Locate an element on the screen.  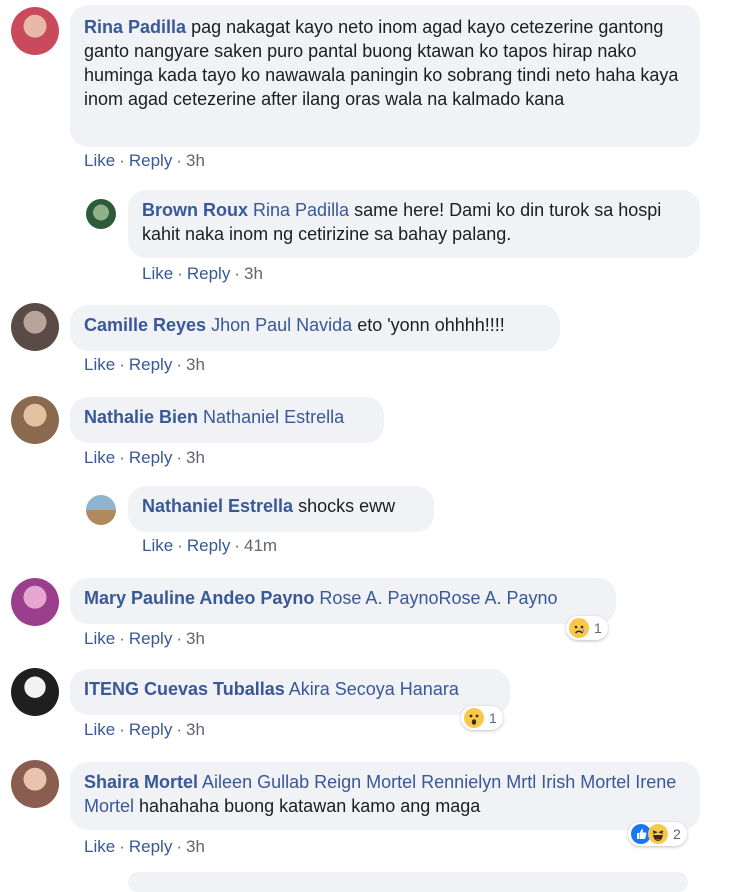
mention-link: Rose A. PaynoRose A. Payno is located at coordinates (438, 598).